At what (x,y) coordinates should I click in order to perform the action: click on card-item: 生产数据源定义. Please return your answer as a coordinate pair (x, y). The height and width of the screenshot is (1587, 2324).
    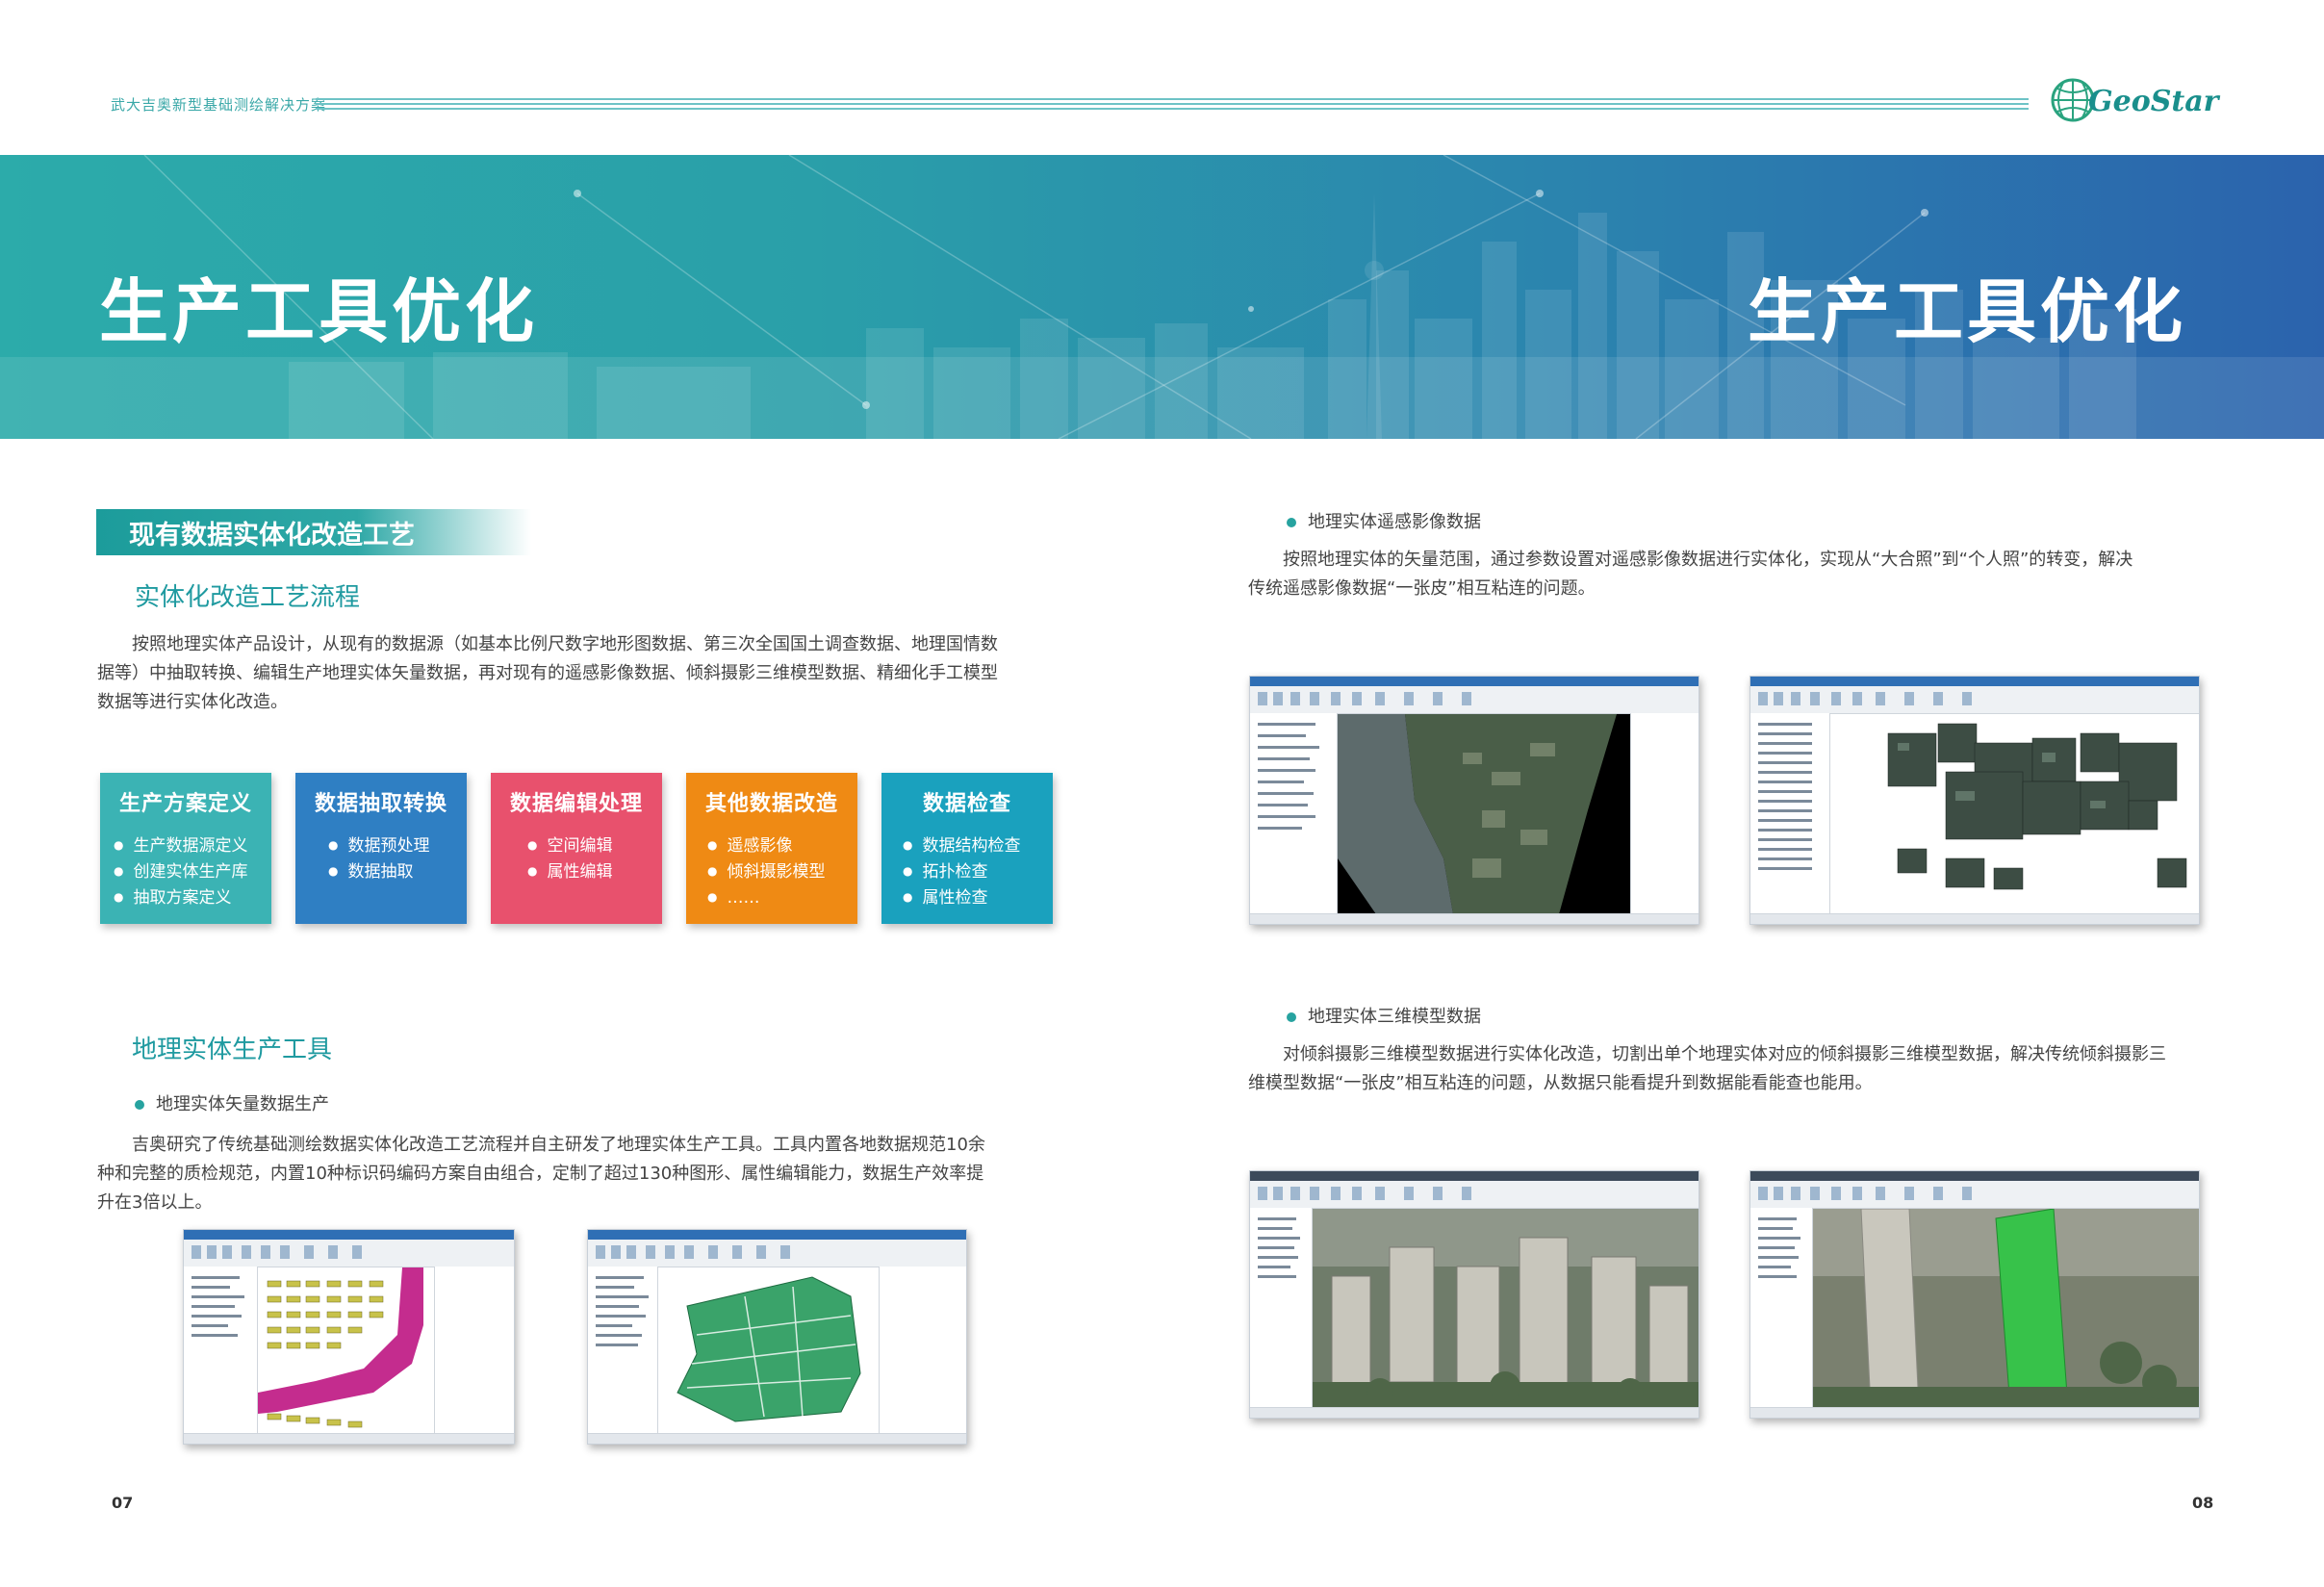
    Looking at the image, I should click on (193, 845).